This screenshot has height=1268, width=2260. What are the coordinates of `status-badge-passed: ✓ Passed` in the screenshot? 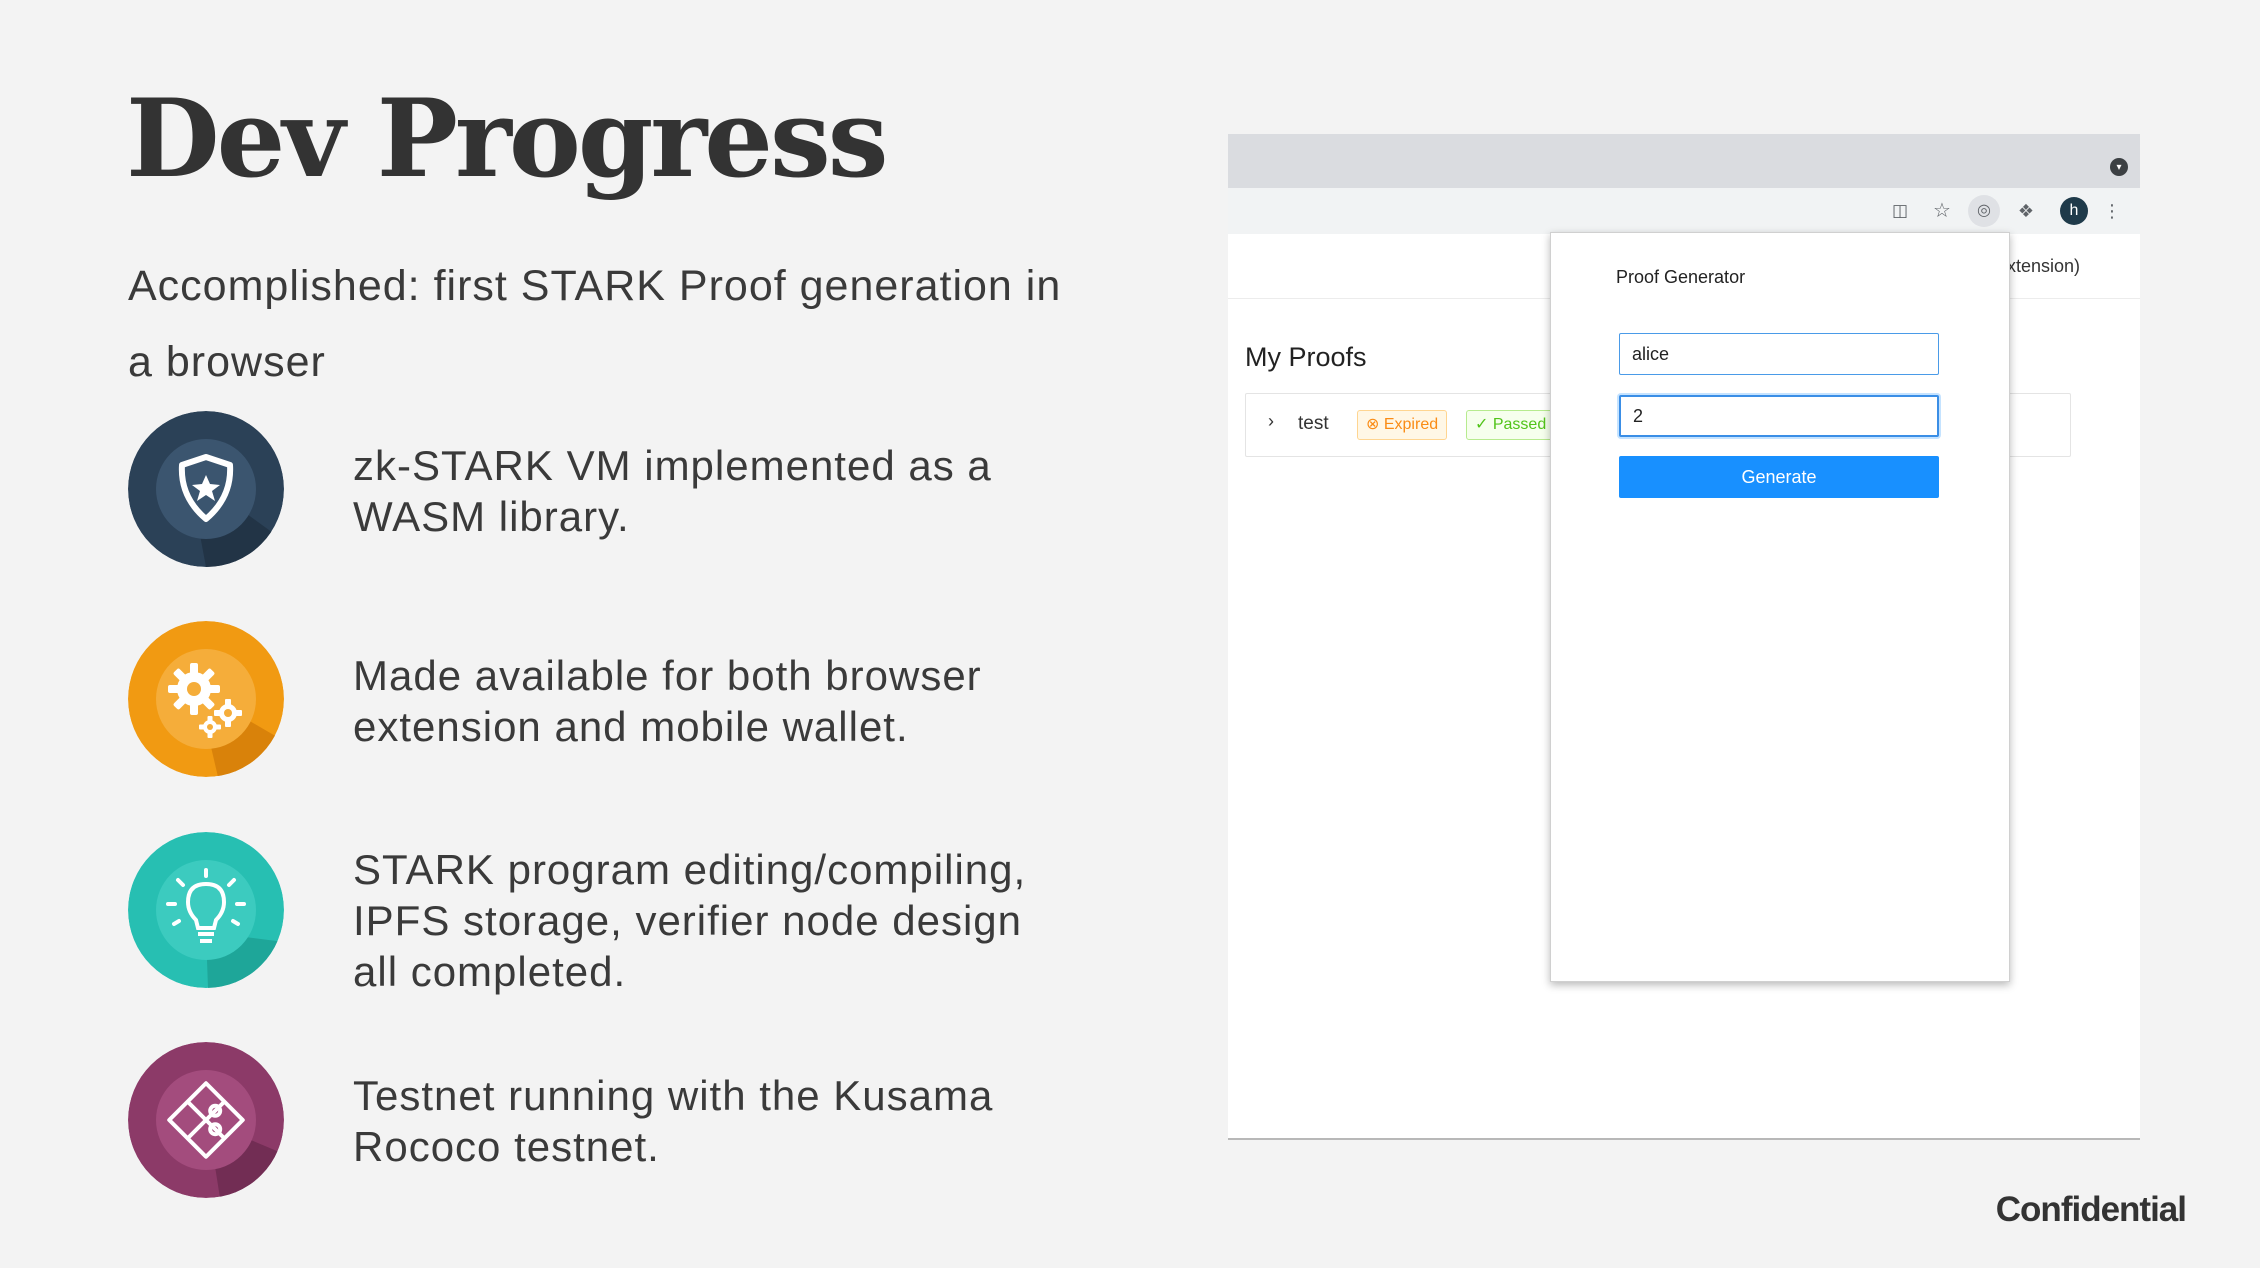 It's located at (1511, 425).